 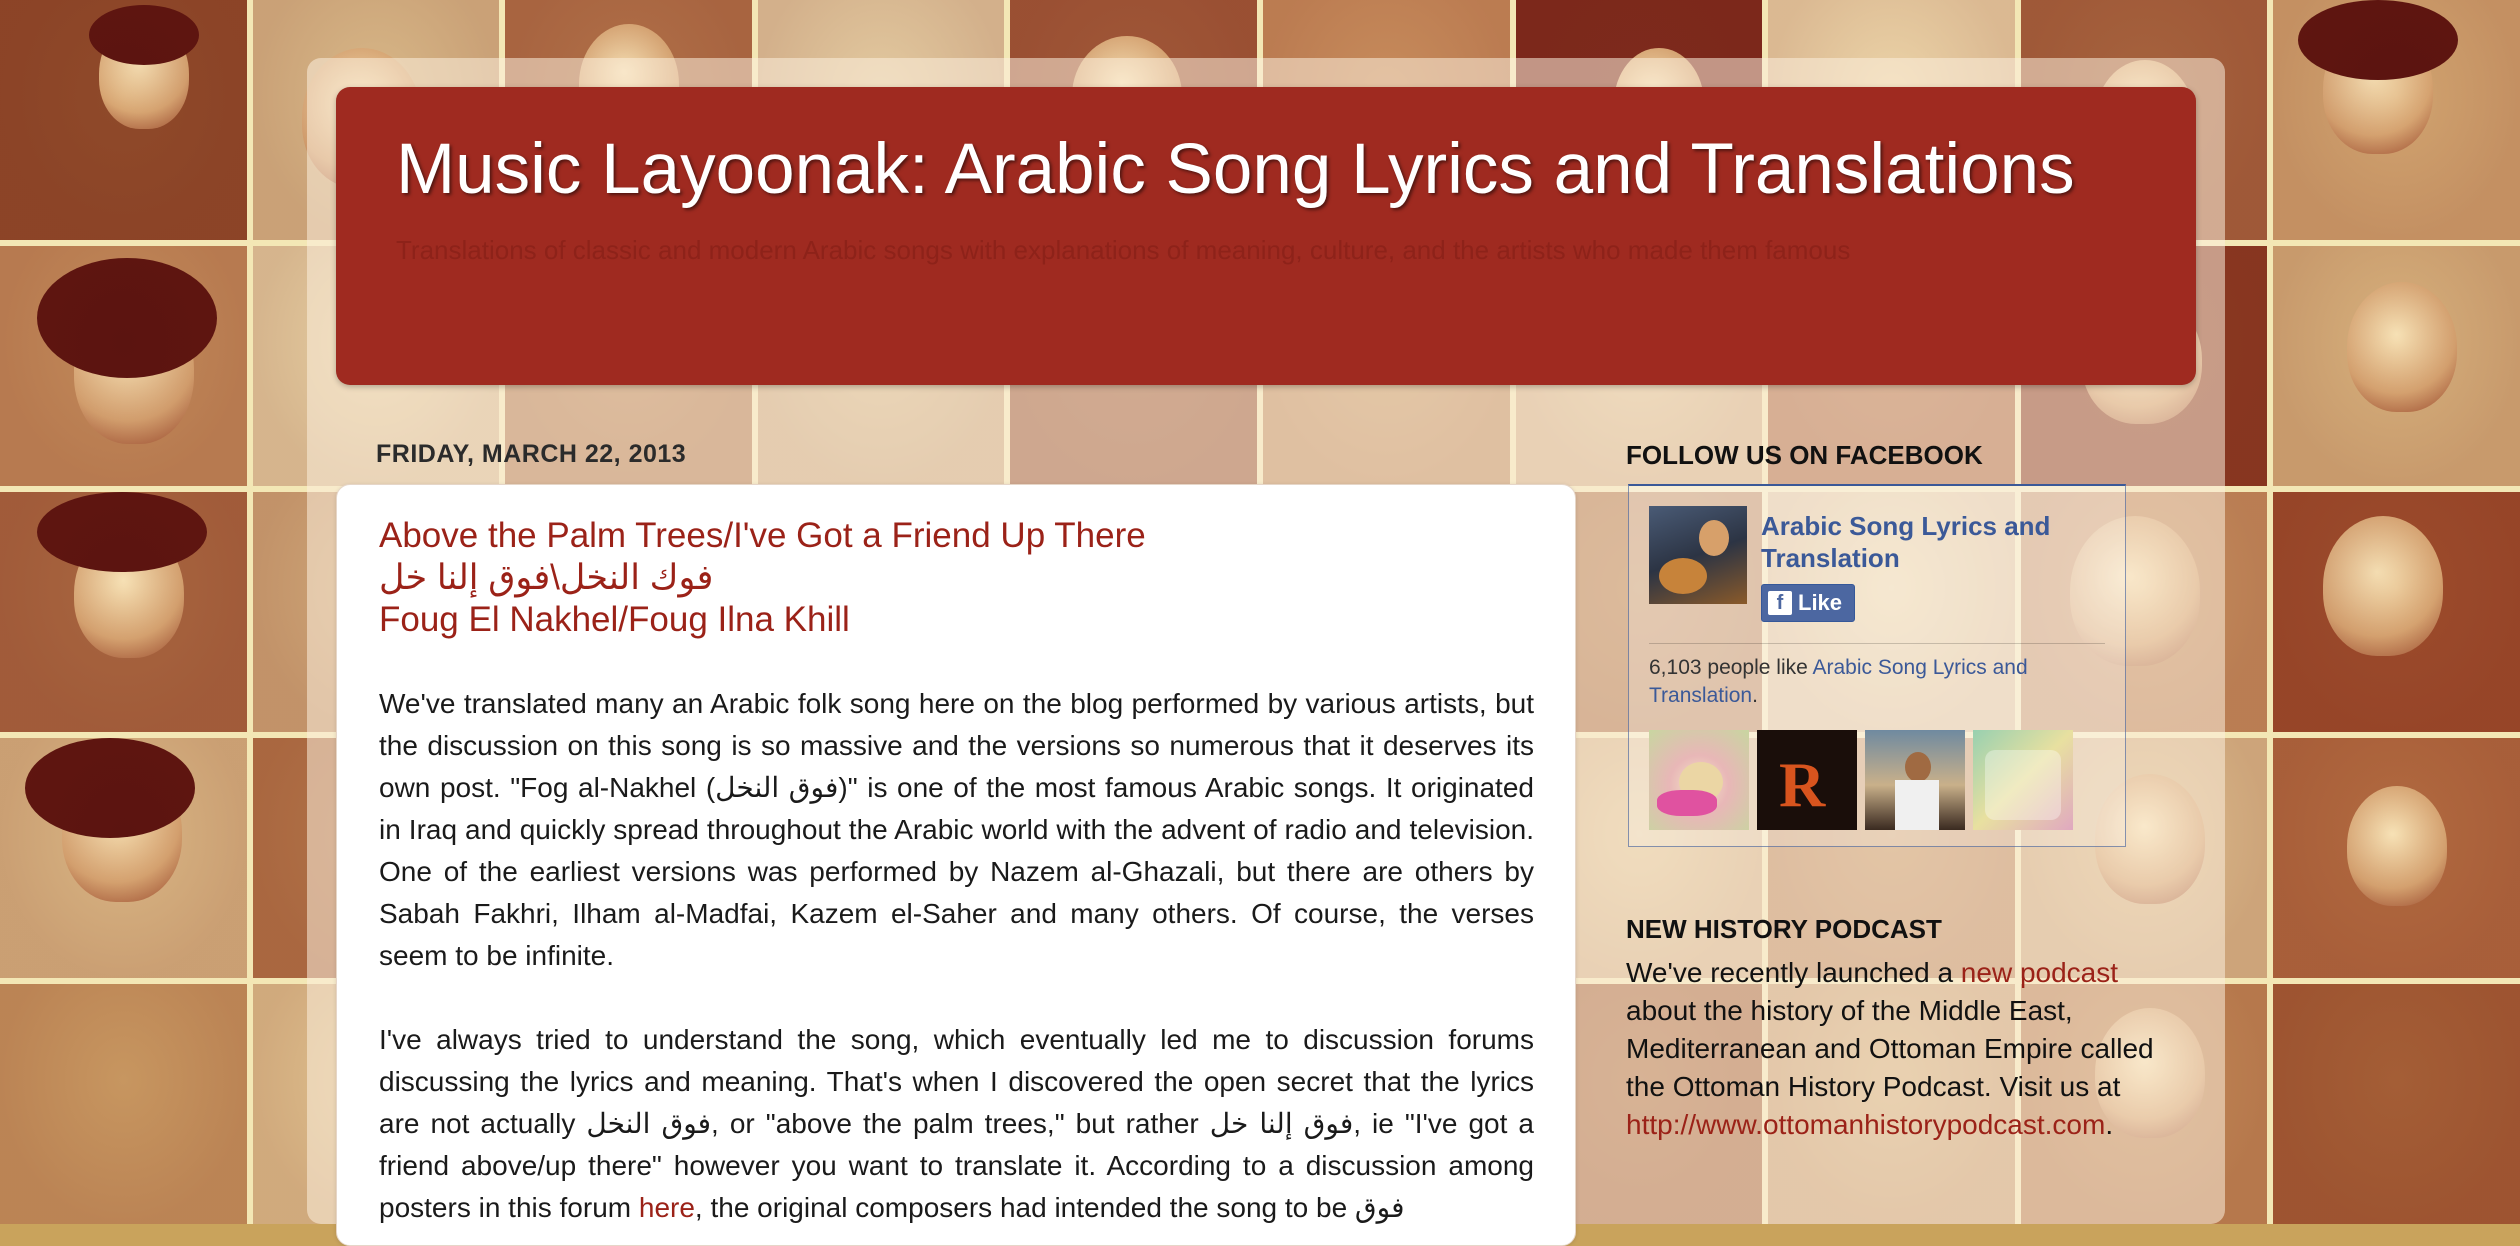 I want to click on facebook-fan-faces: R, so click(x=1861, y=780).